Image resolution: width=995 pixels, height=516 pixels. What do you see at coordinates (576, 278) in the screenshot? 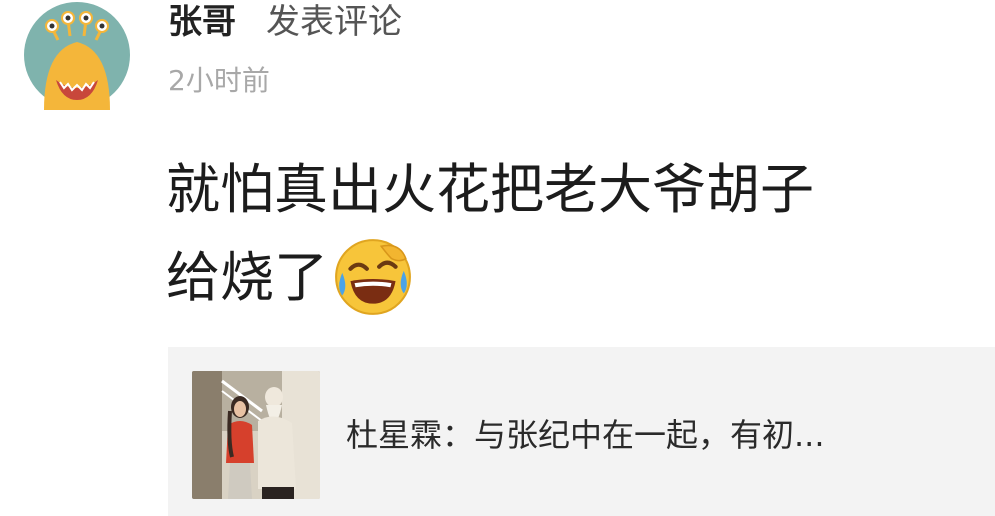
I see `comment-line: 给烧了` at bounding box center [576, 278].